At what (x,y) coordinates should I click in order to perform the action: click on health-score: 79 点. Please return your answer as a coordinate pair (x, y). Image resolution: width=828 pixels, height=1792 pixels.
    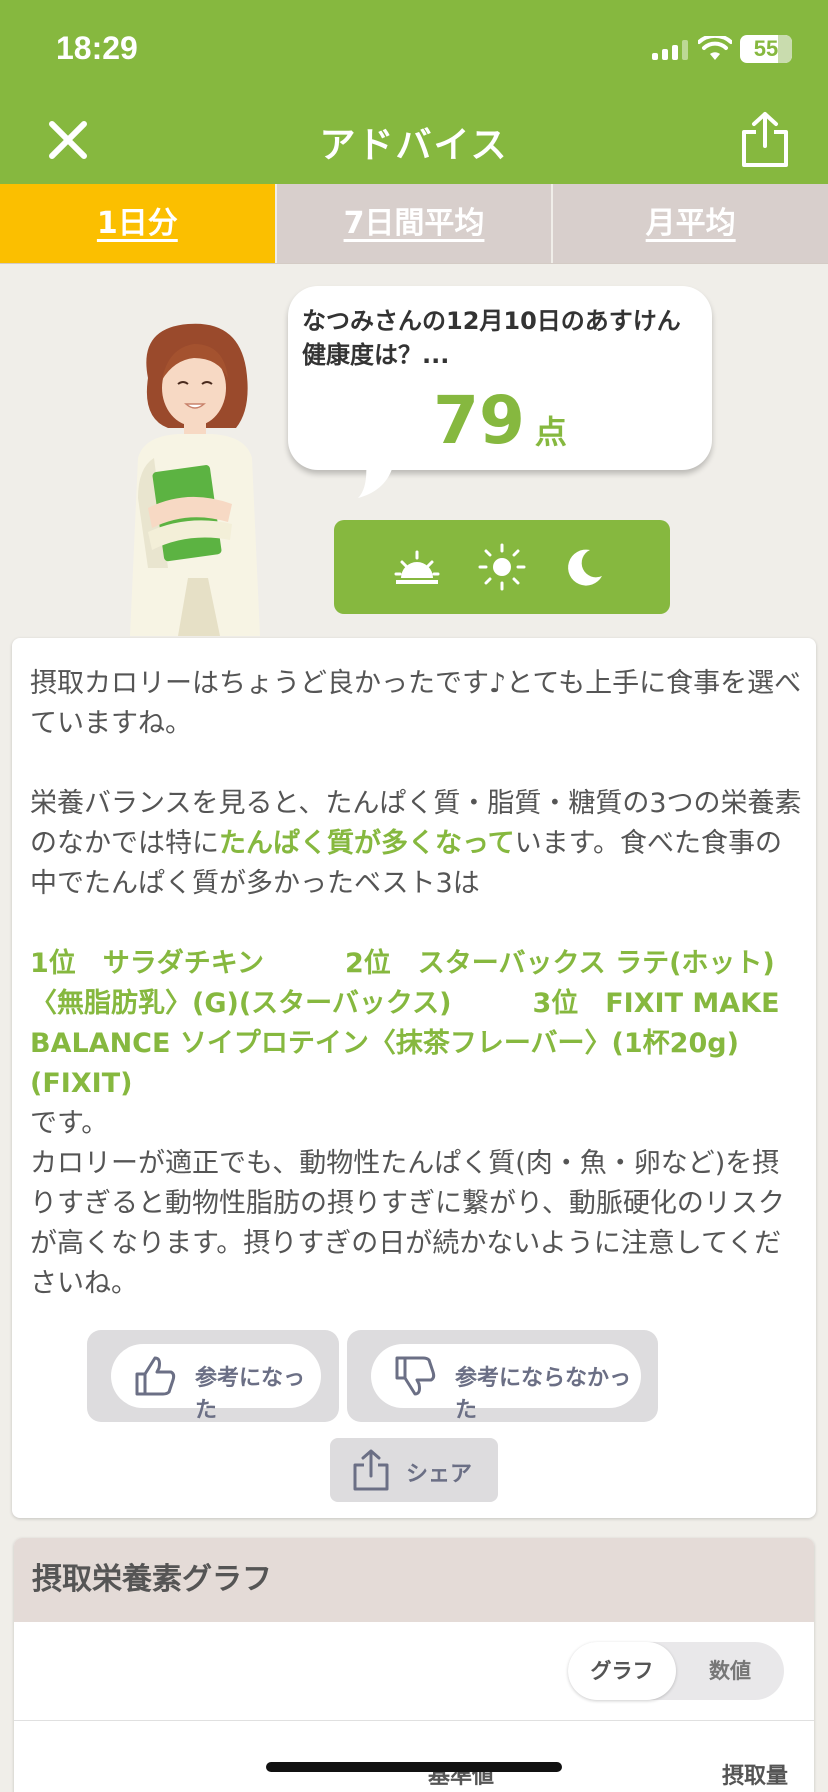
    Looking at the image, I should click on (500, 420).